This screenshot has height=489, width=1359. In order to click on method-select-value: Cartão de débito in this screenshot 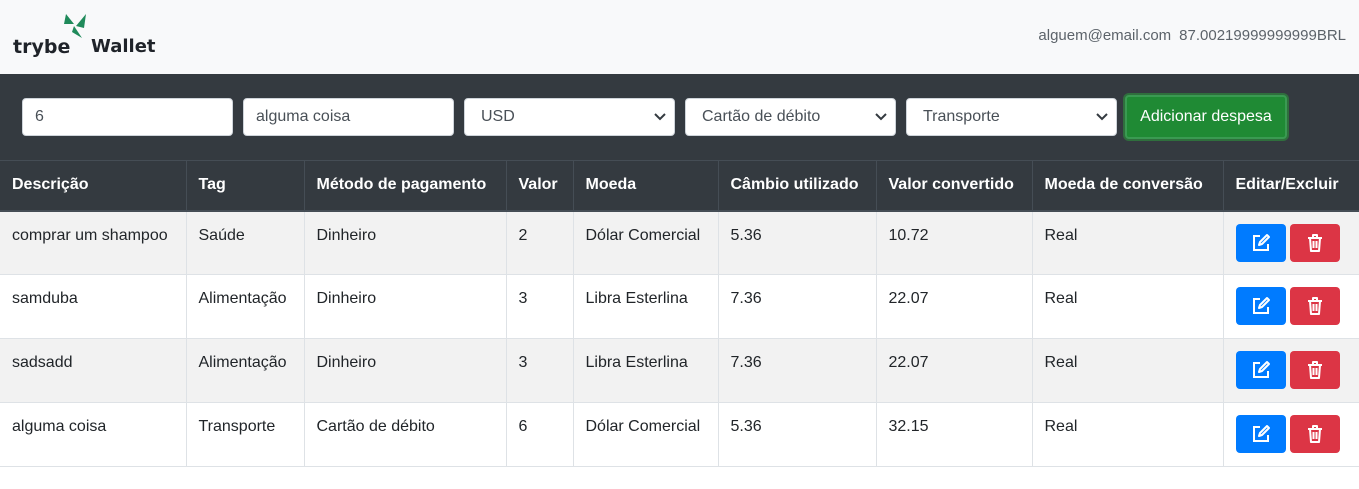, I will do `click(761, 116)`.